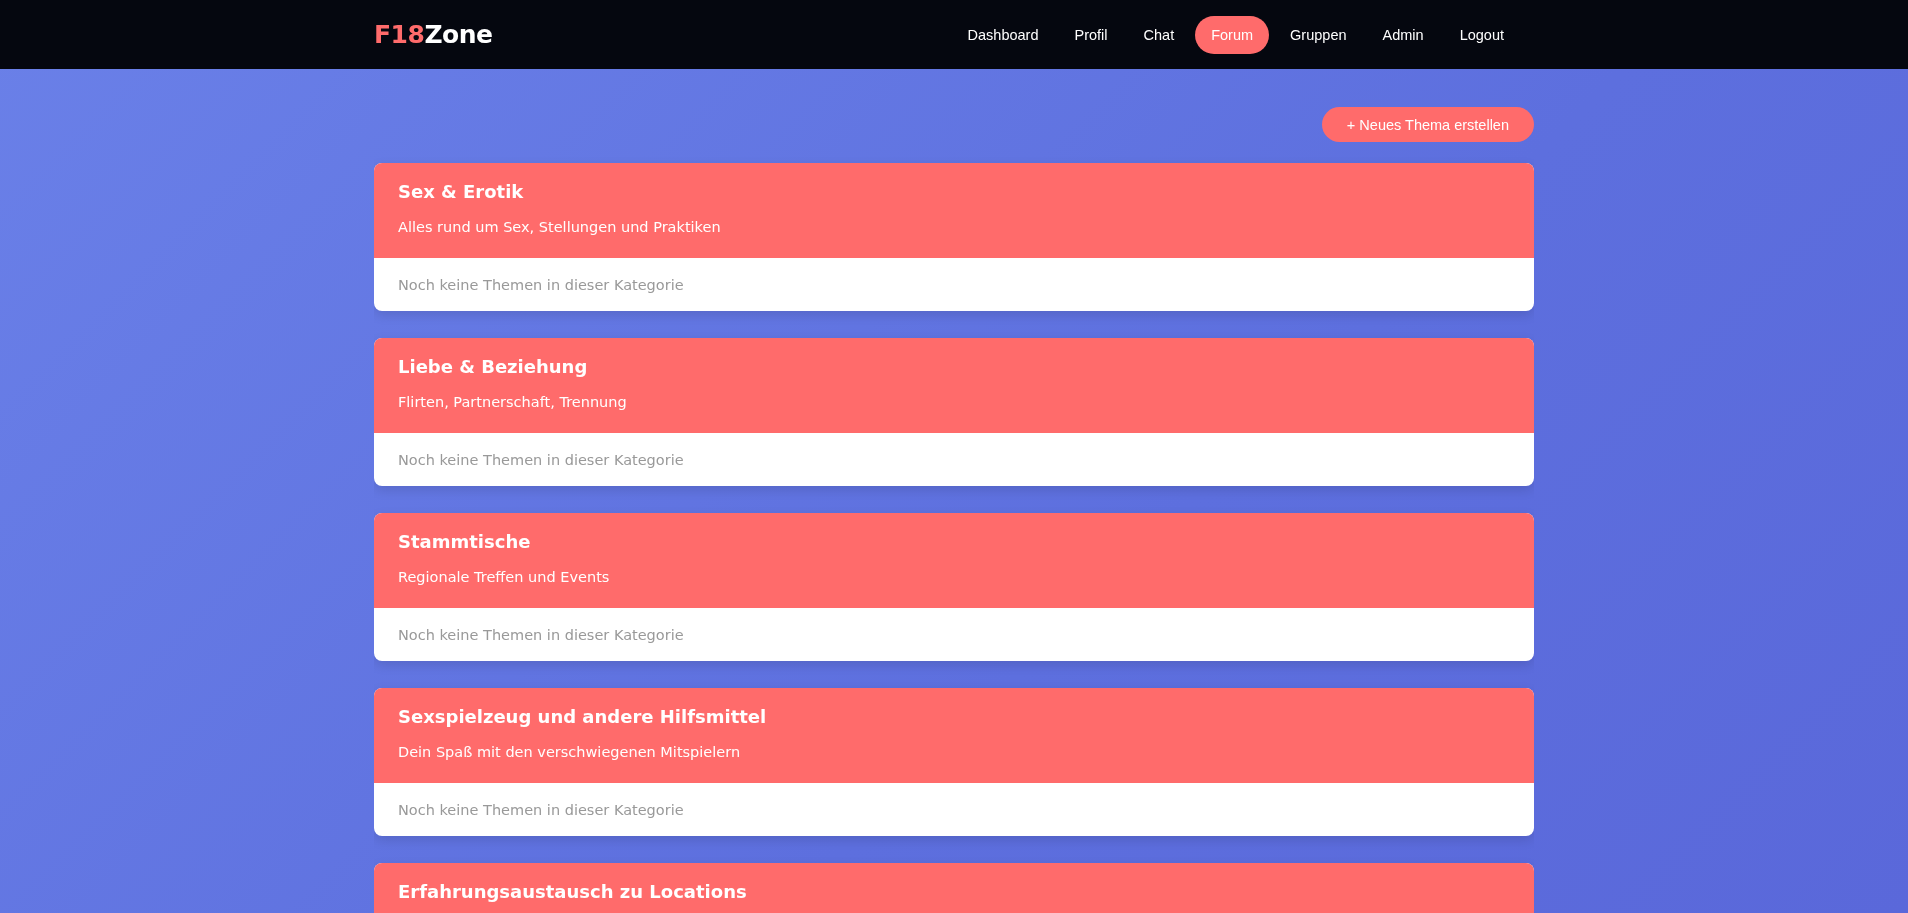 The width and height of the screenshot is (1908, 913). I want to click on nav-link: Admin, so click(1403, 34).